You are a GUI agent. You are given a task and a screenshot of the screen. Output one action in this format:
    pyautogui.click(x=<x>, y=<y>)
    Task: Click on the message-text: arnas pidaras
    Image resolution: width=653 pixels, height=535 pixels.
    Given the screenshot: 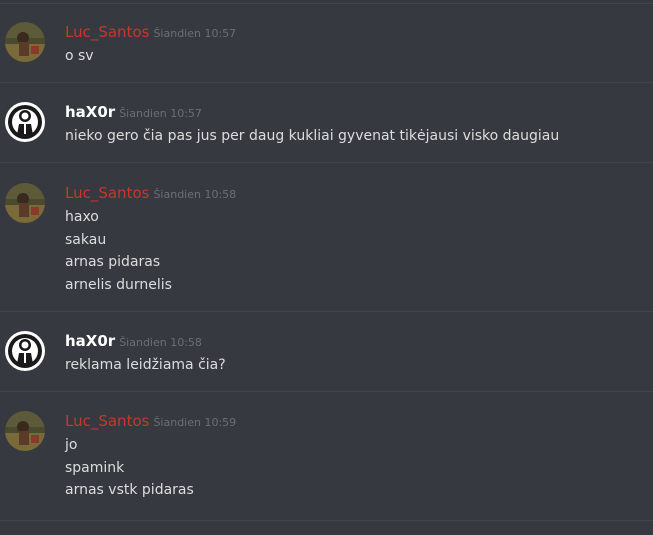 What is the action you would take?
    pyautogui.click(x=113, y=262)
    